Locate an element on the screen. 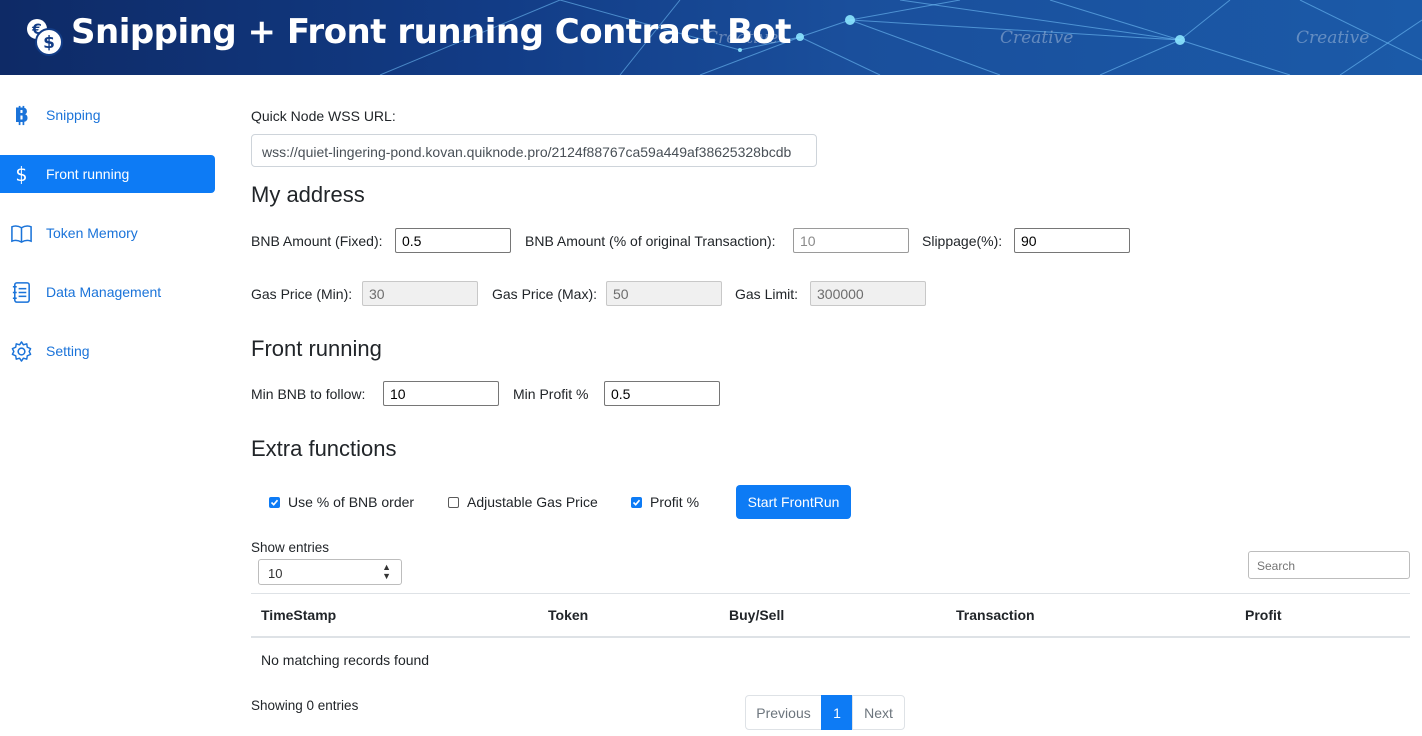 This screenshot has height=736, width=1422. gas-min-label: Gas Price (Min): is located at coordinates (302, 294).